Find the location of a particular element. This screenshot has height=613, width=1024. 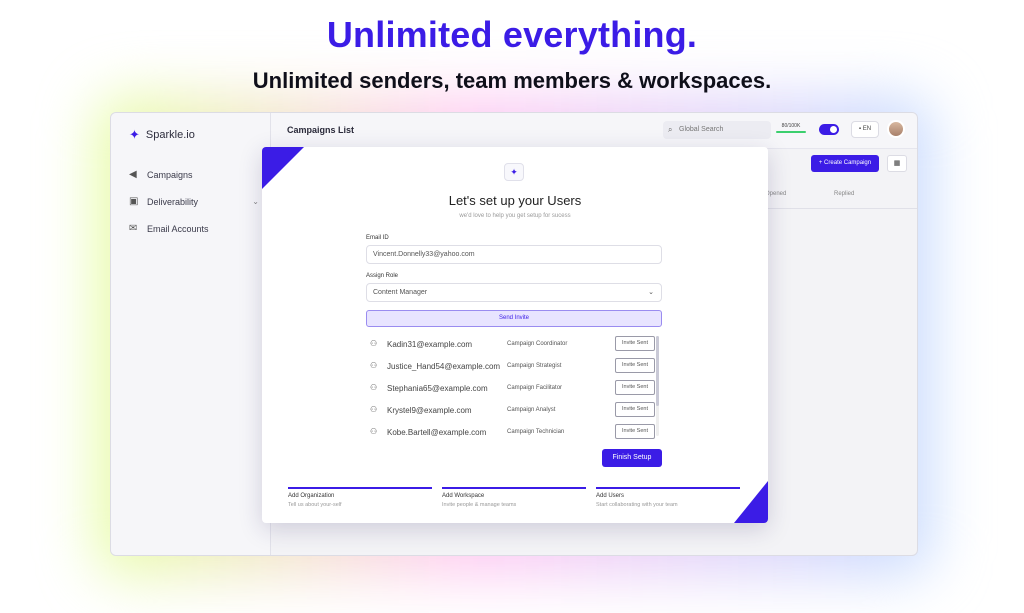

email-label: Email ID is located at coordinates (377, 238).